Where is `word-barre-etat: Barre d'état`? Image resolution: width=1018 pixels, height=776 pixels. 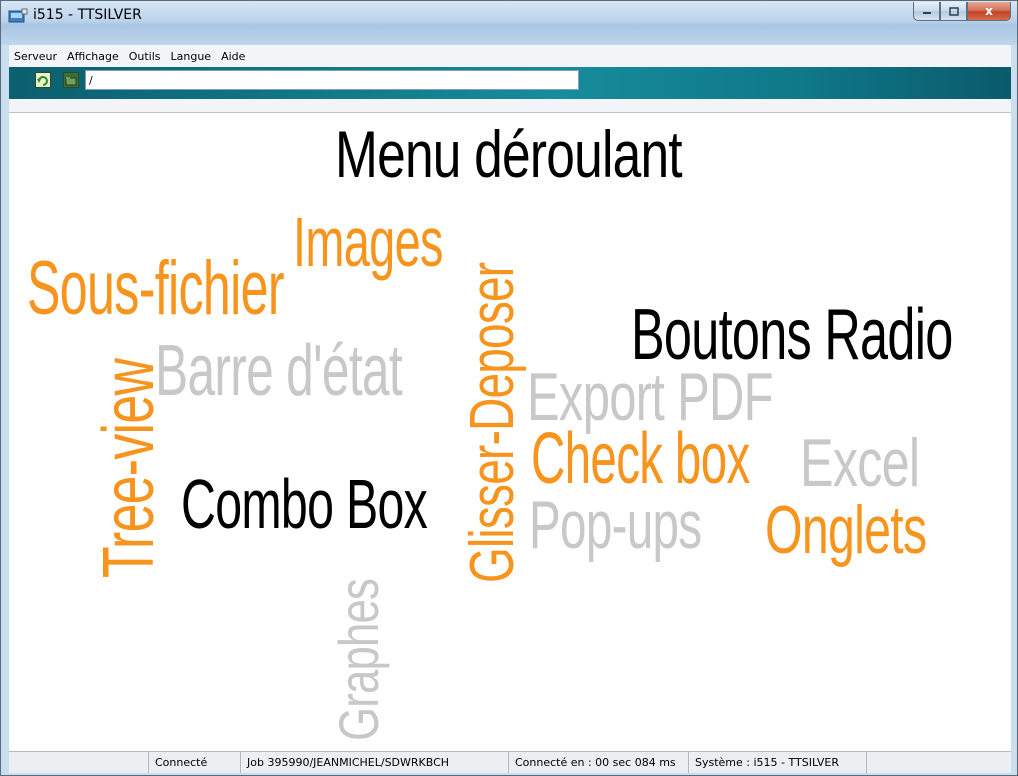 word-barre-etat: Barre d'état is located at coordinates (279, 371).